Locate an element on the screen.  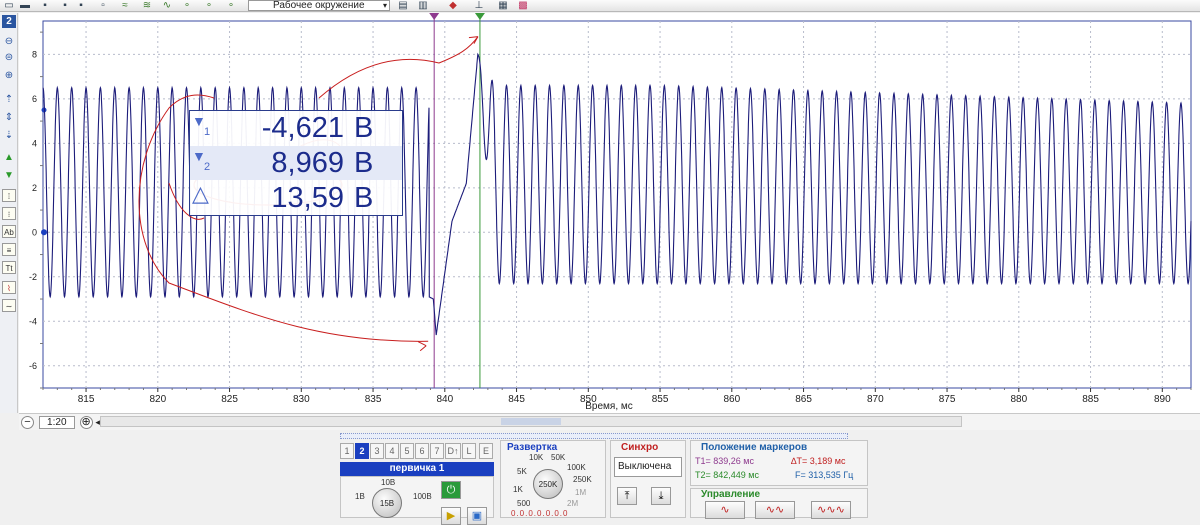
chip-icon: ◆ is located at coordinates (453, 5).